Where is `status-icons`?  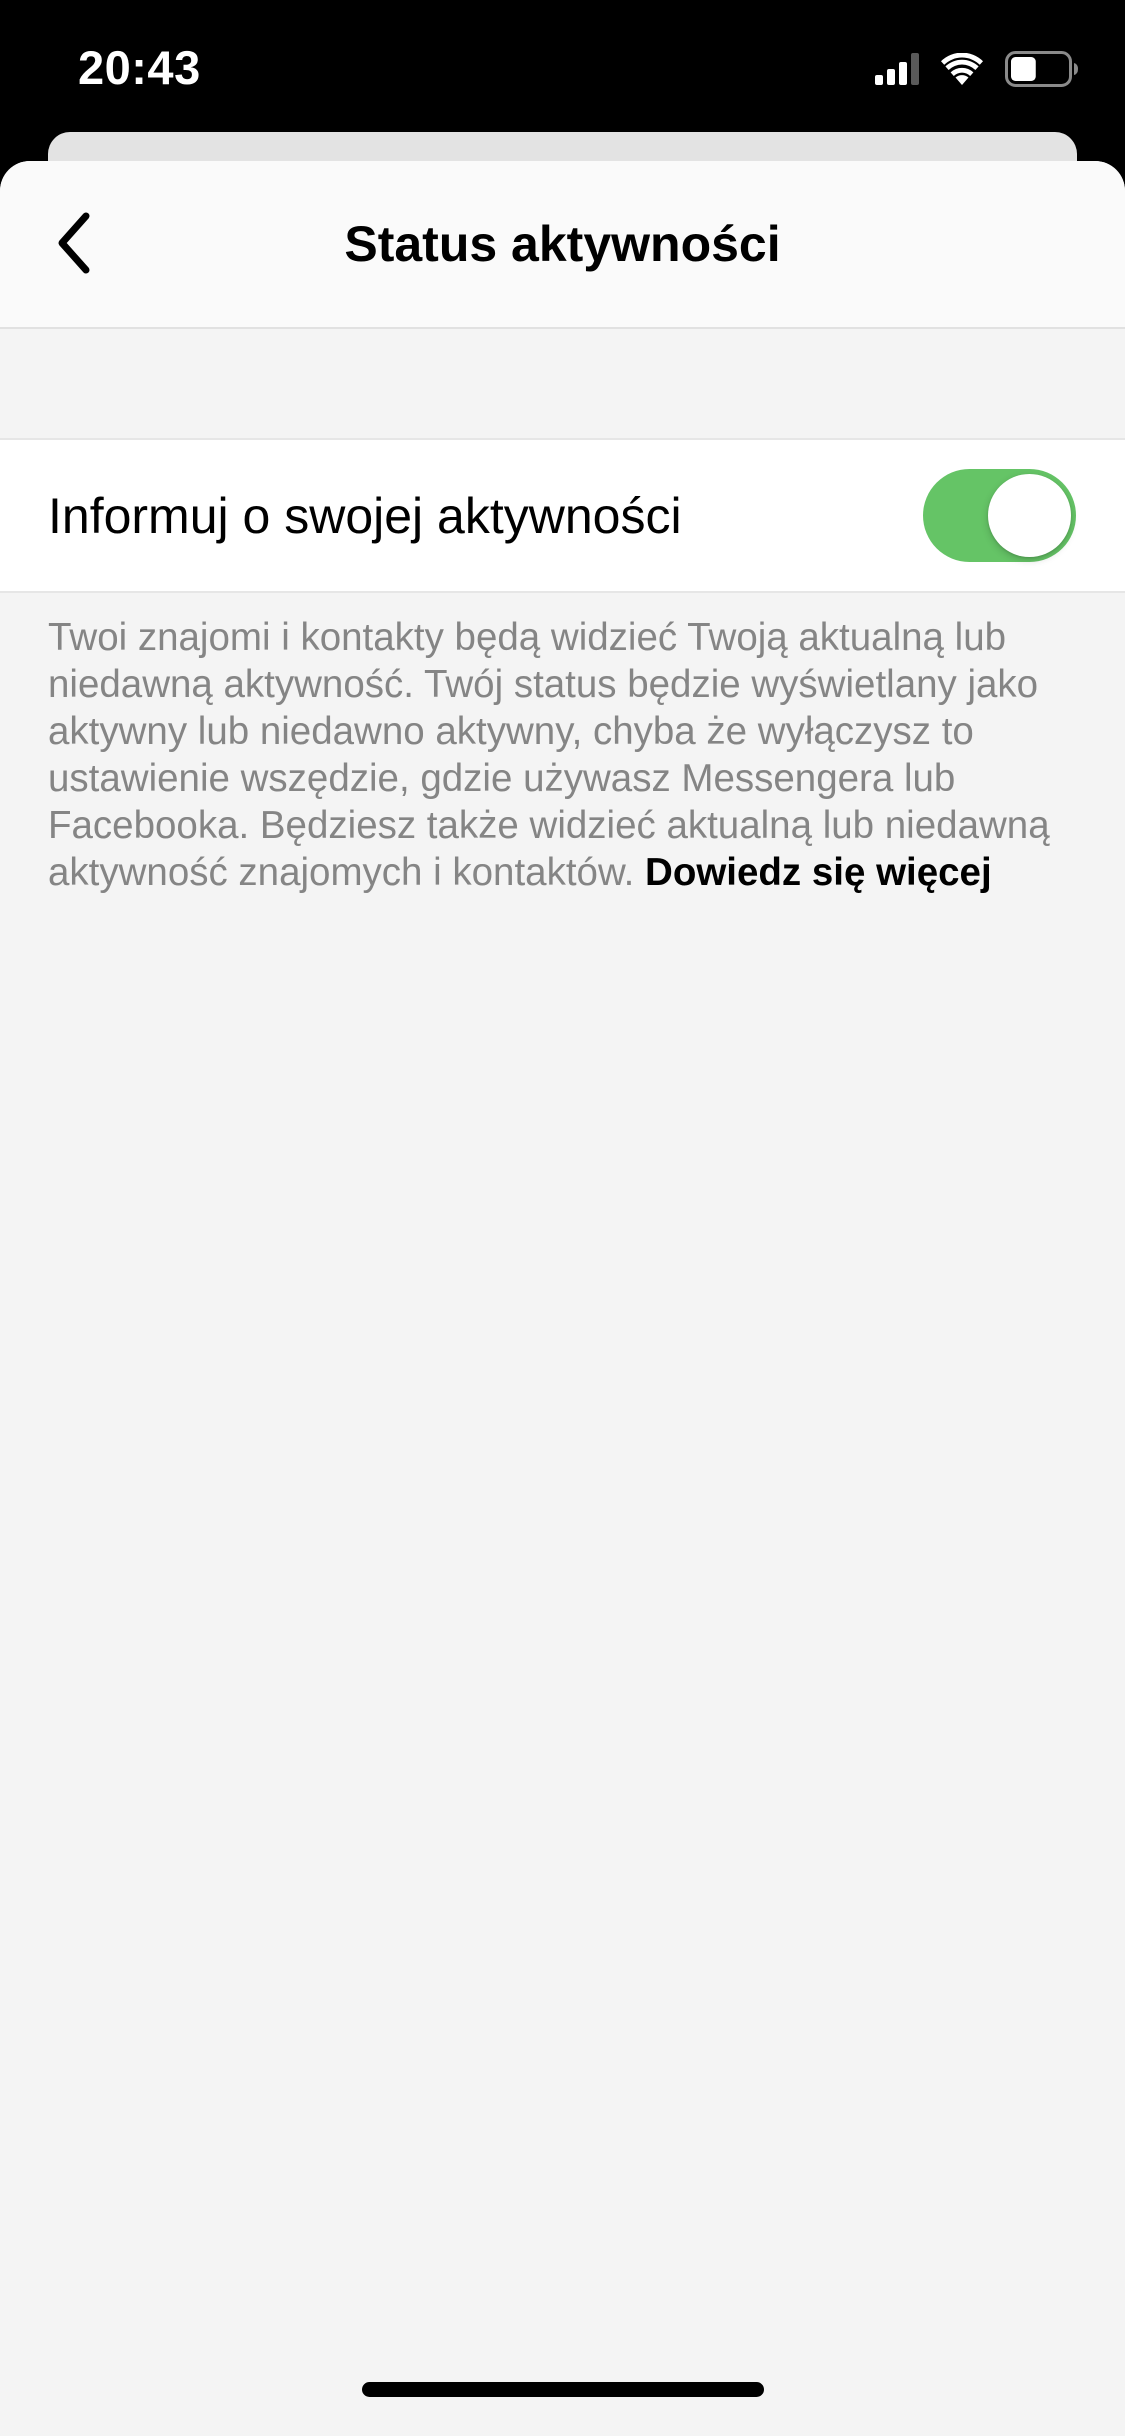
status-icons is located at coordinates (977, 69).